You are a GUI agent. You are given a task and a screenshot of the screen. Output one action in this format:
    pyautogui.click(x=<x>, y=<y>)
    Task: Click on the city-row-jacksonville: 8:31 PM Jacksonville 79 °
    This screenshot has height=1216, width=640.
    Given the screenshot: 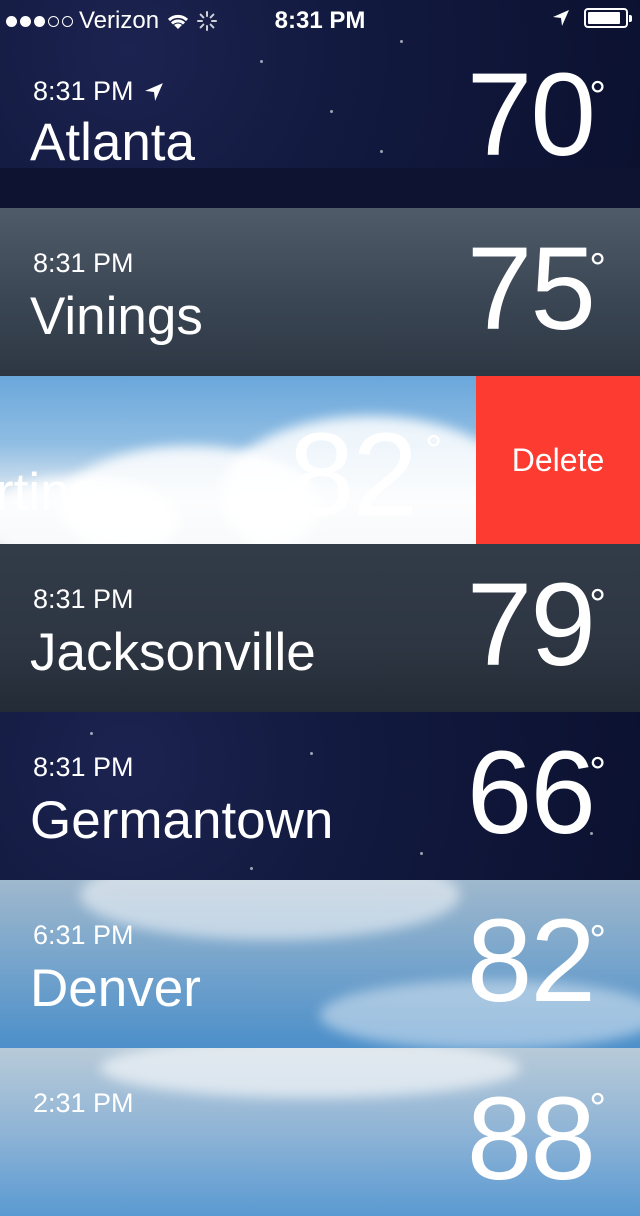 What is the action you would take?
    pyautogui.click(x=320, y=628)
    